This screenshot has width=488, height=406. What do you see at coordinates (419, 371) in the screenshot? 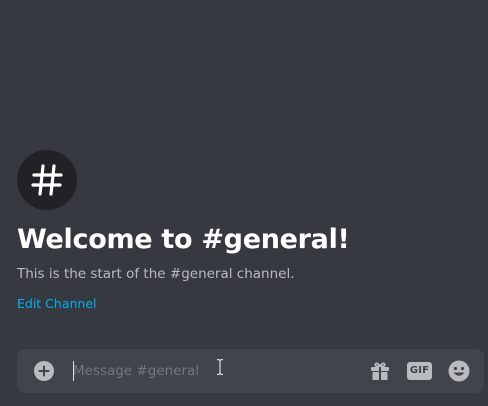
I see `gif-button: GIF` at bounding box center [419, 371].